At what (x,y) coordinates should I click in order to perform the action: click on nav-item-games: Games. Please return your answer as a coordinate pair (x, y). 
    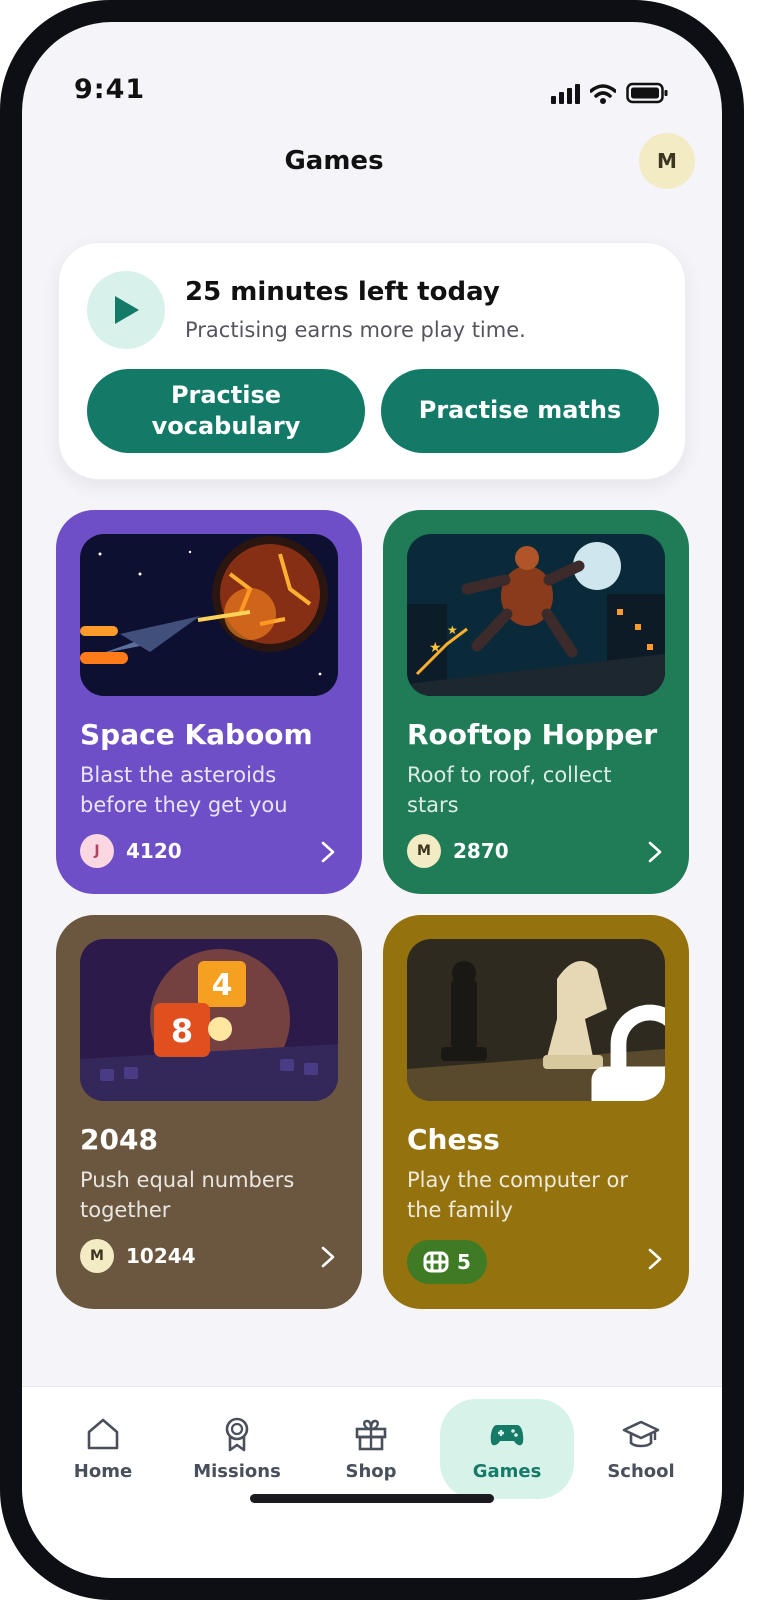
    Looking at the image, I should click on (507, 1449).